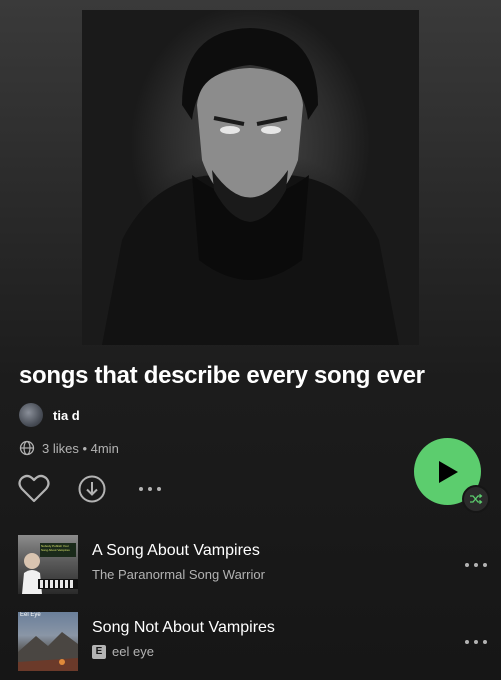 Image resolution: width=501 pixels, height=680 pixels. What do you see at coordinates (66, 415) in the screenshot?
I see `owner-name: tia d` at bounding box center [66, 415].